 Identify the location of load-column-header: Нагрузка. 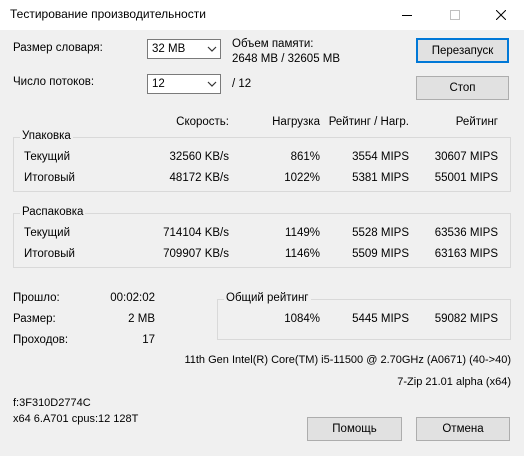
(296, 122).